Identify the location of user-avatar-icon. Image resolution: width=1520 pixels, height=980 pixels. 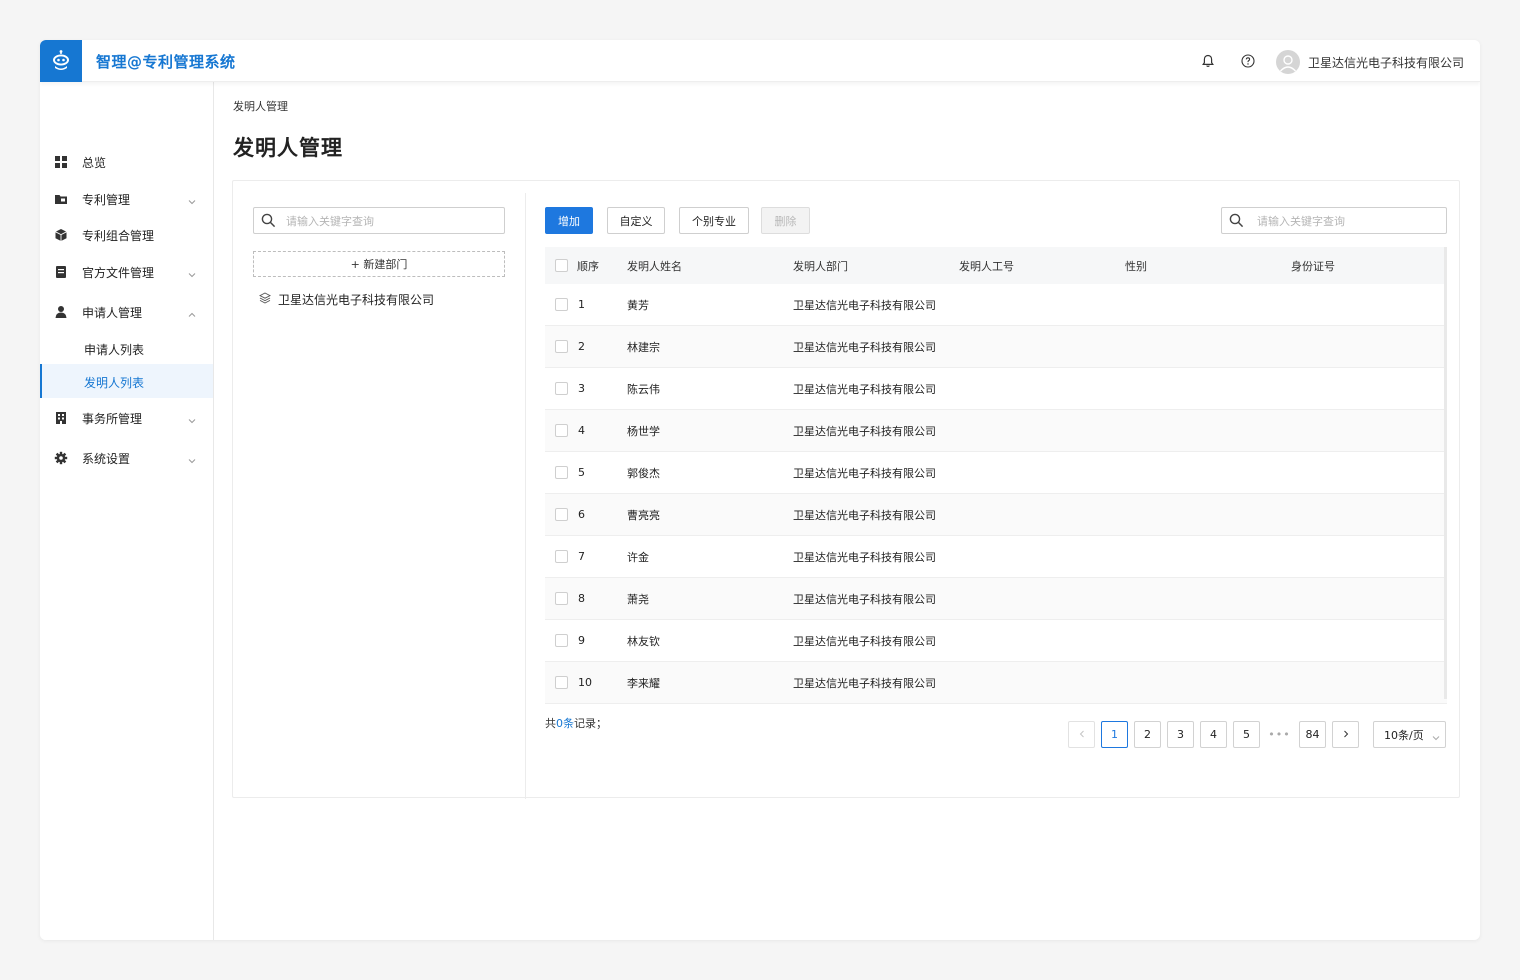
(1288, 62).